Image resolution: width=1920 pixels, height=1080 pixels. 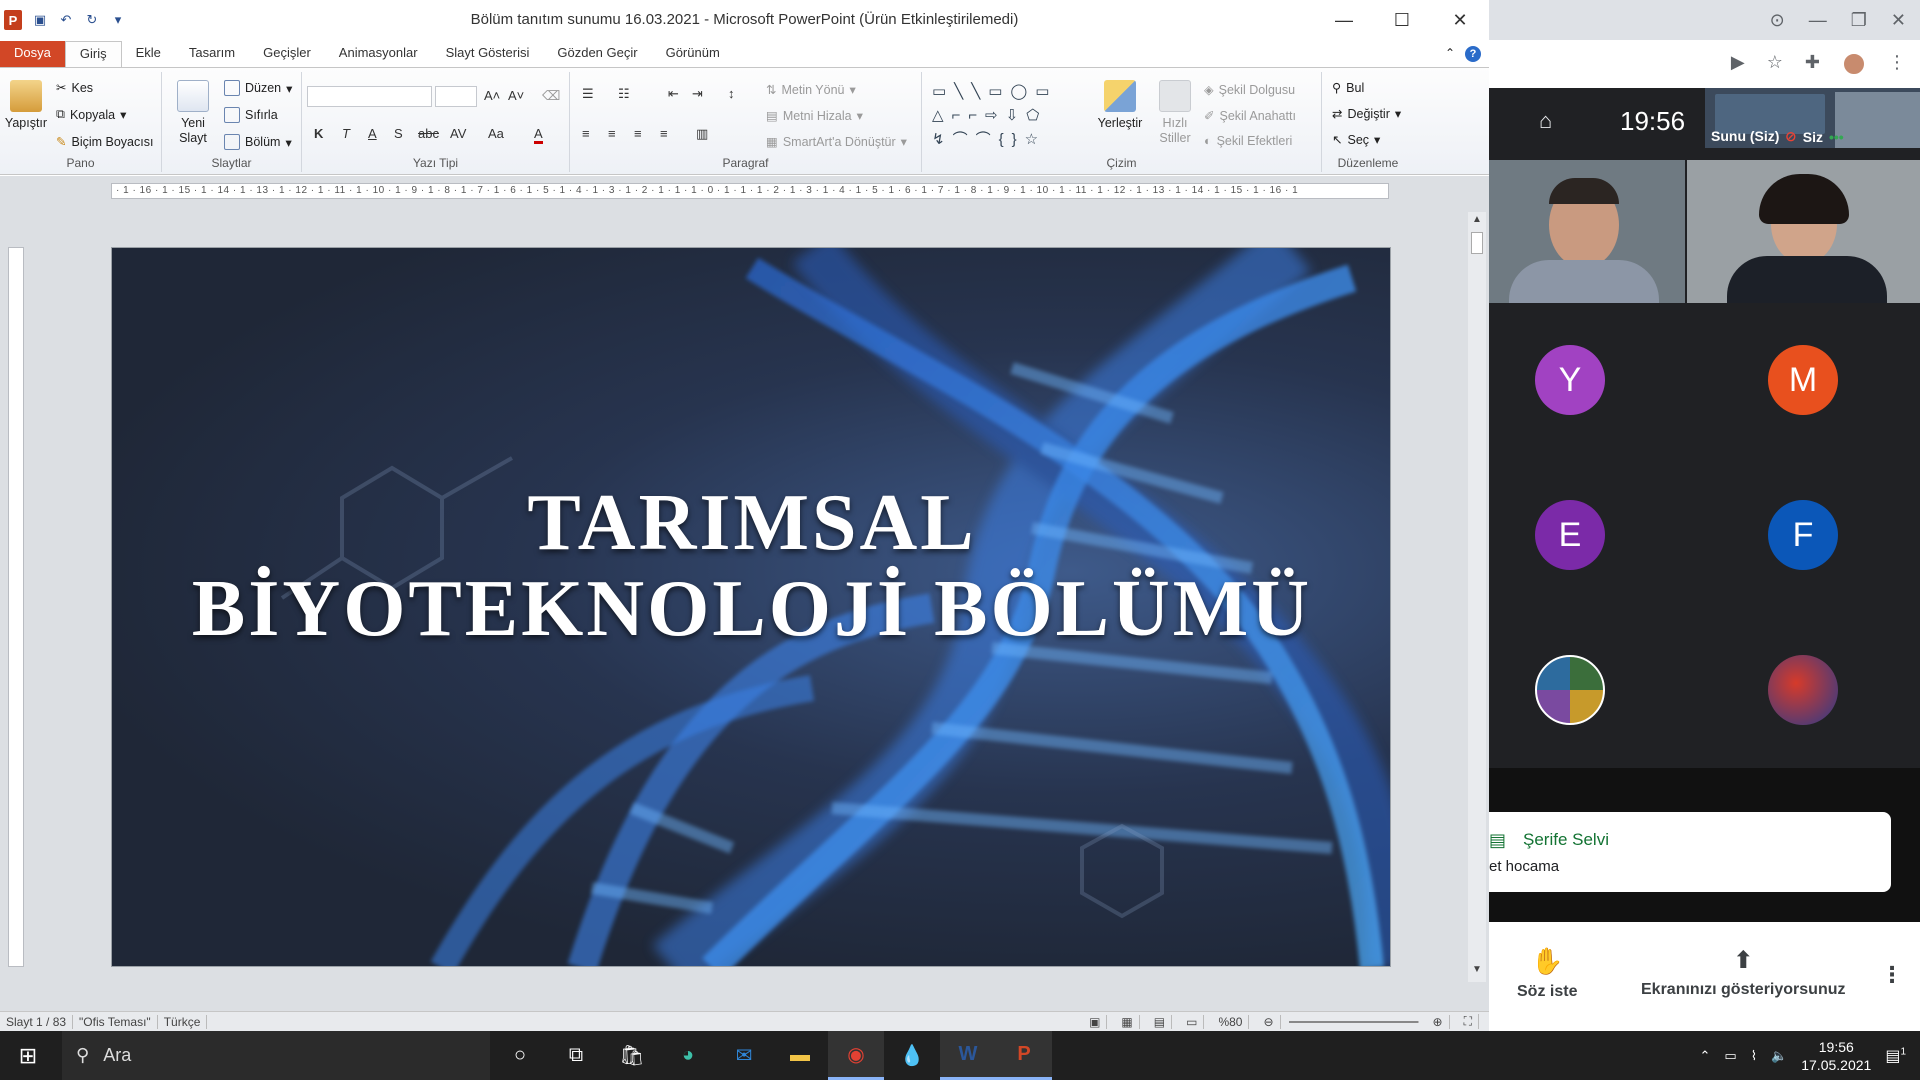 What do you see at coordinates (1818, 20) in the screenshot?
I see `minimize-icon: —` at bounding box center [1818, 20].